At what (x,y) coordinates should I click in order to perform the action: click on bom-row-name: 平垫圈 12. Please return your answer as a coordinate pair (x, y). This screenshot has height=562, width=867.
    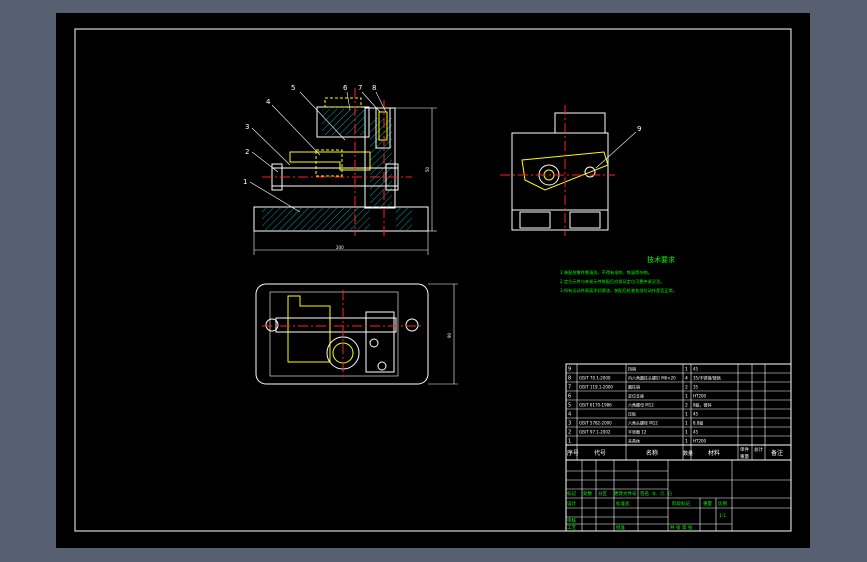
    Looking at the image, I should click on (637, 432).